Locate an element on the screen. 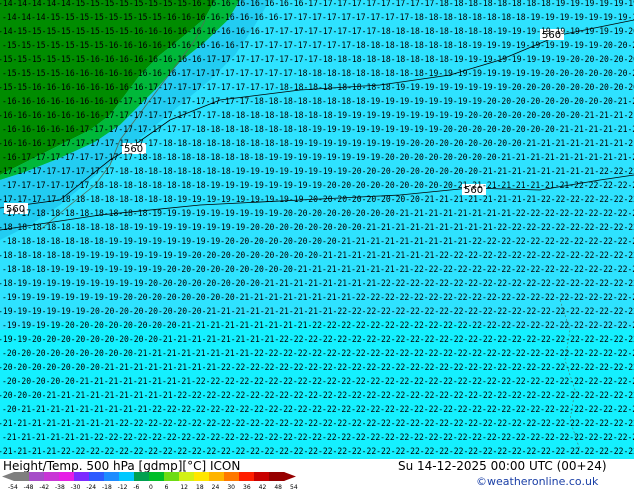 The image size is (634, 490). colorbar-tick-label: 6 is located at coordinates (167, 487).